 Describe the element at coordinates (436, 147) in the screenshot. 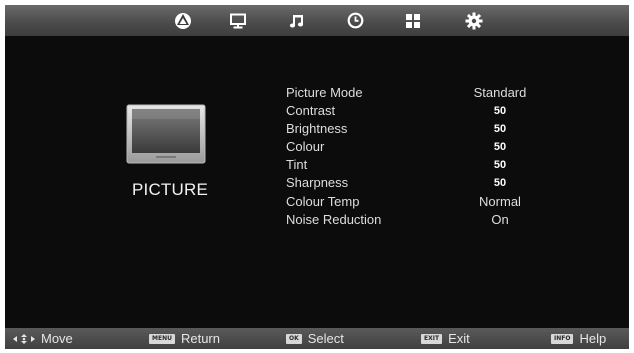

I see `setting-row-colour: Colour 50` at that location.